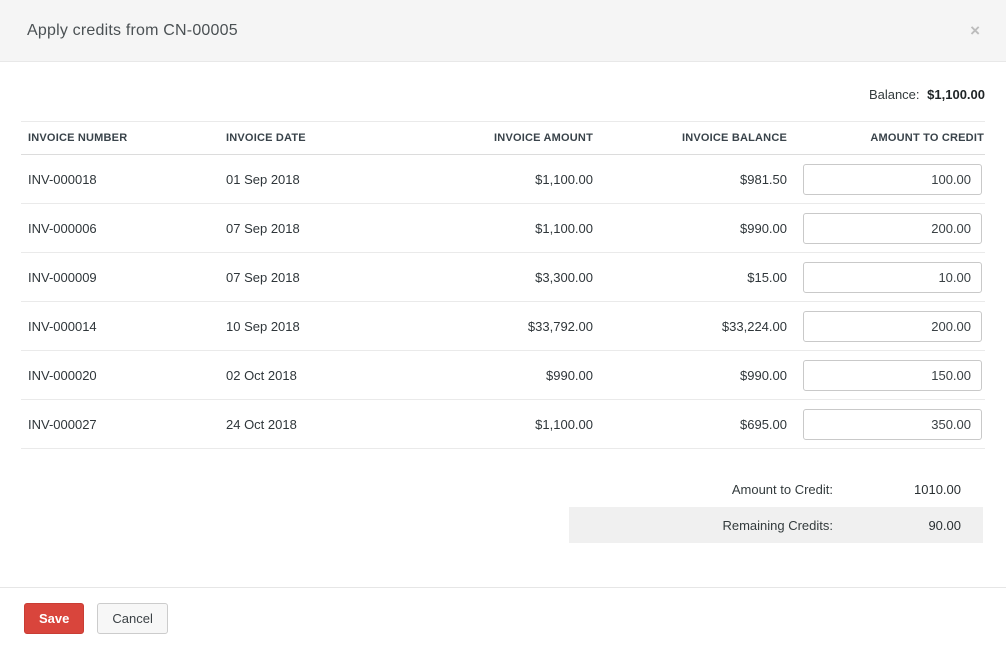 The height and width of the screenshot is (654, 1006). I want to click on invoice-date: 02 Oct 2018, so click(313, 375).